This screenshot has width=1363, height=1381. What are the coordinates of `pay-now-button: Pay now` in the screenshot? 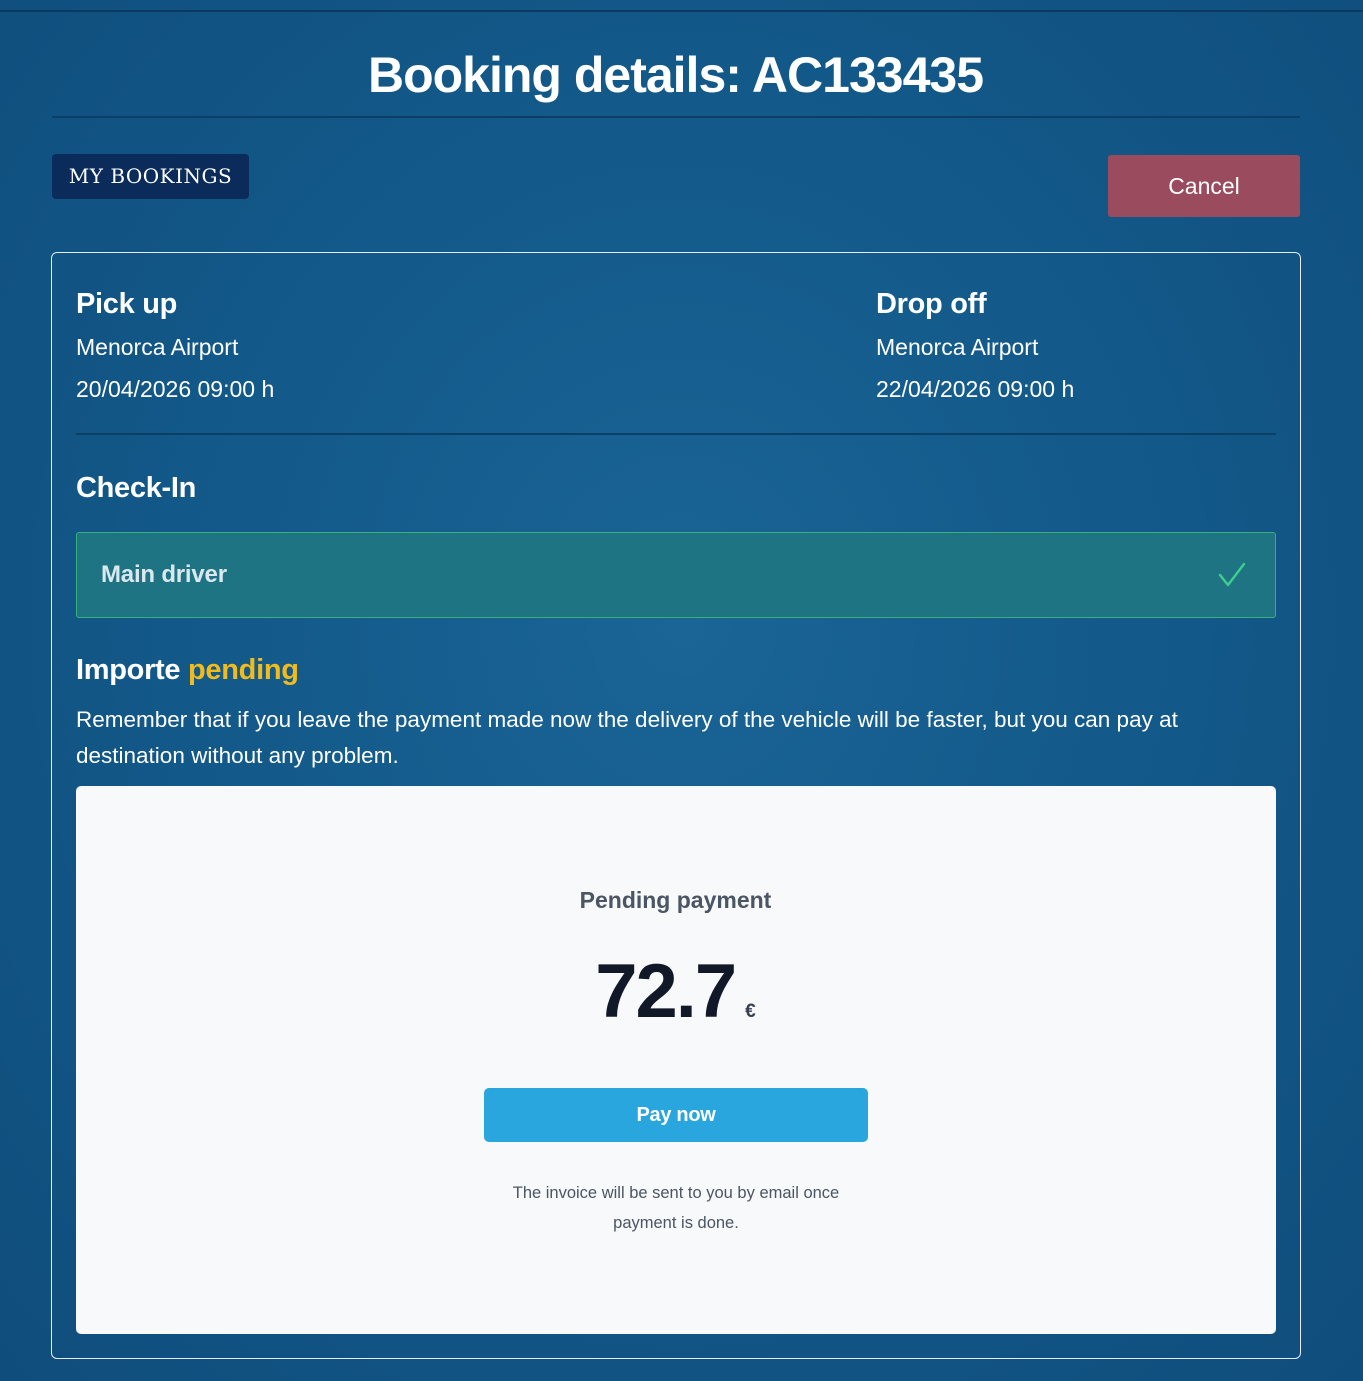 It's located at (676, 1115).